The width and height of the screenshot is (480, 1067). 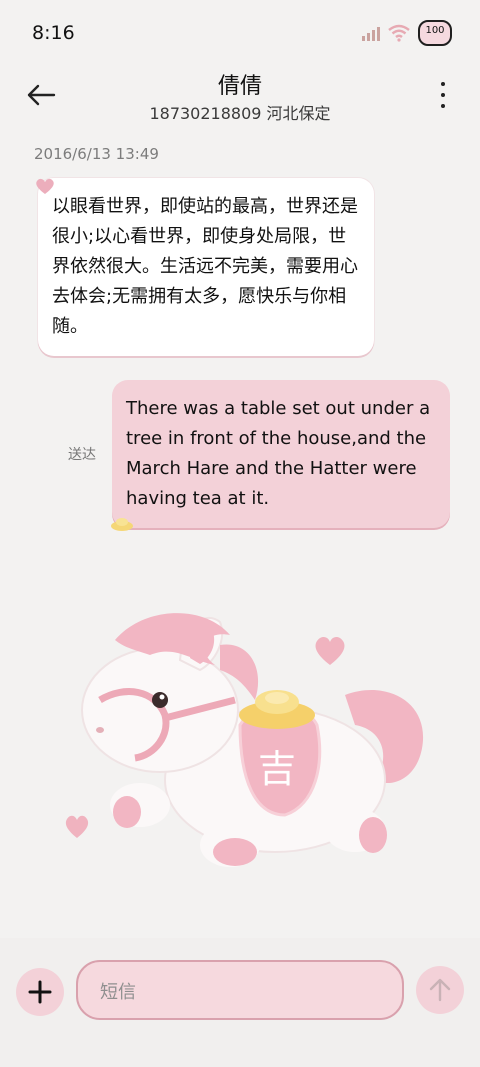 I want to click on add-attachment-button, so click(x=40, y=992).